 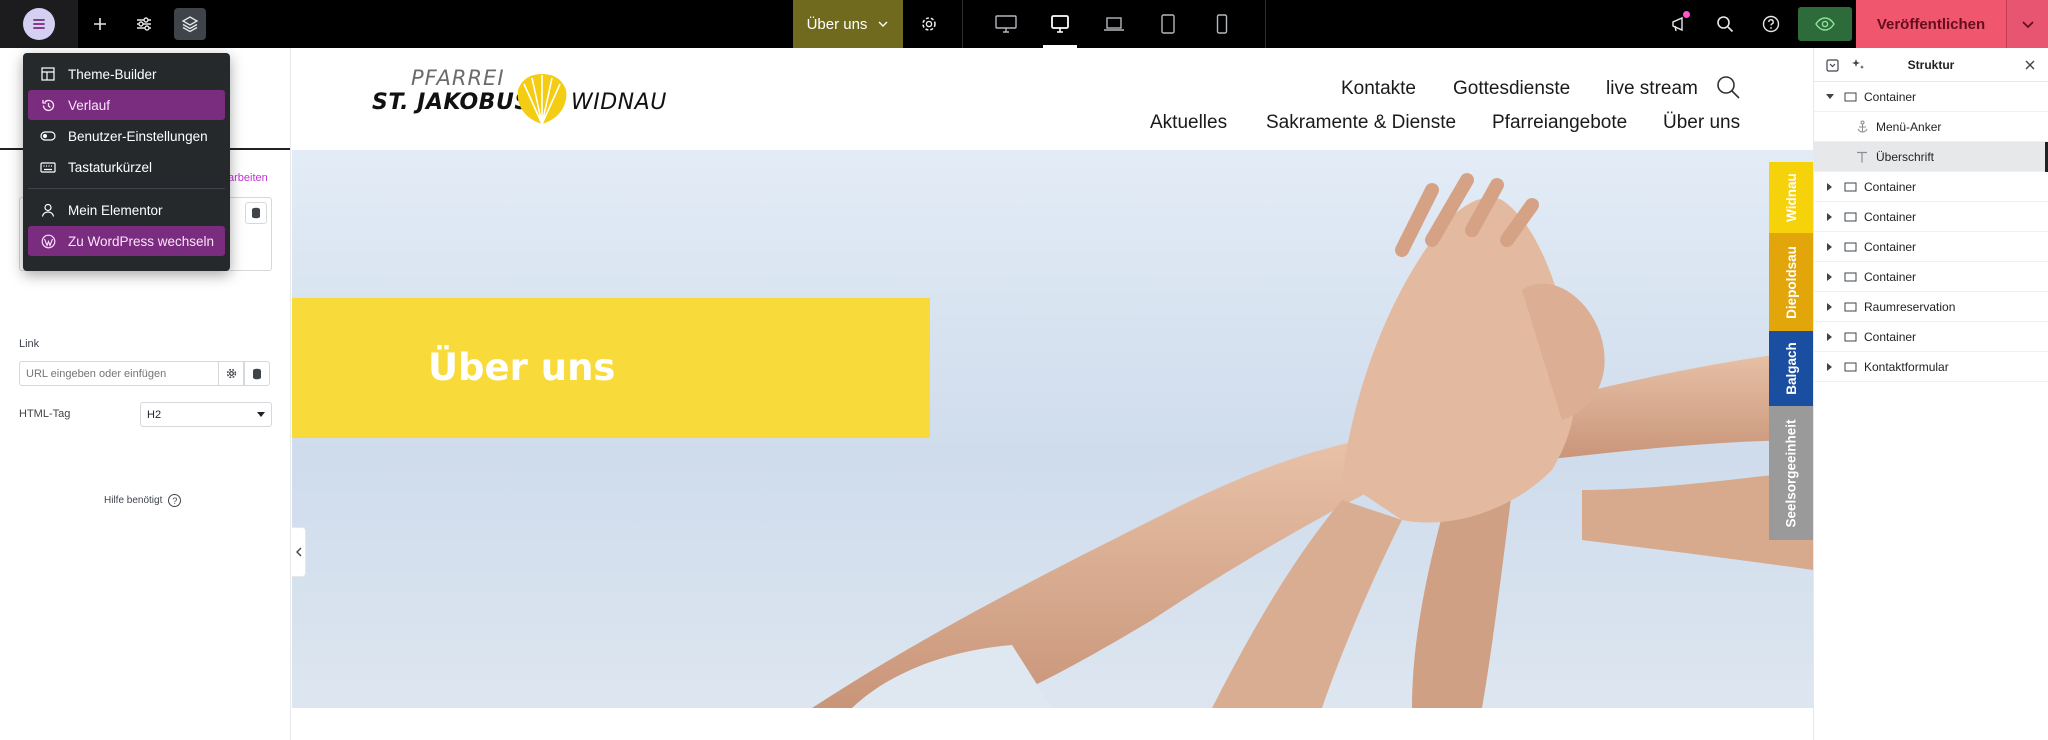 I want to click on user-icon, so click(x=48, y=210).